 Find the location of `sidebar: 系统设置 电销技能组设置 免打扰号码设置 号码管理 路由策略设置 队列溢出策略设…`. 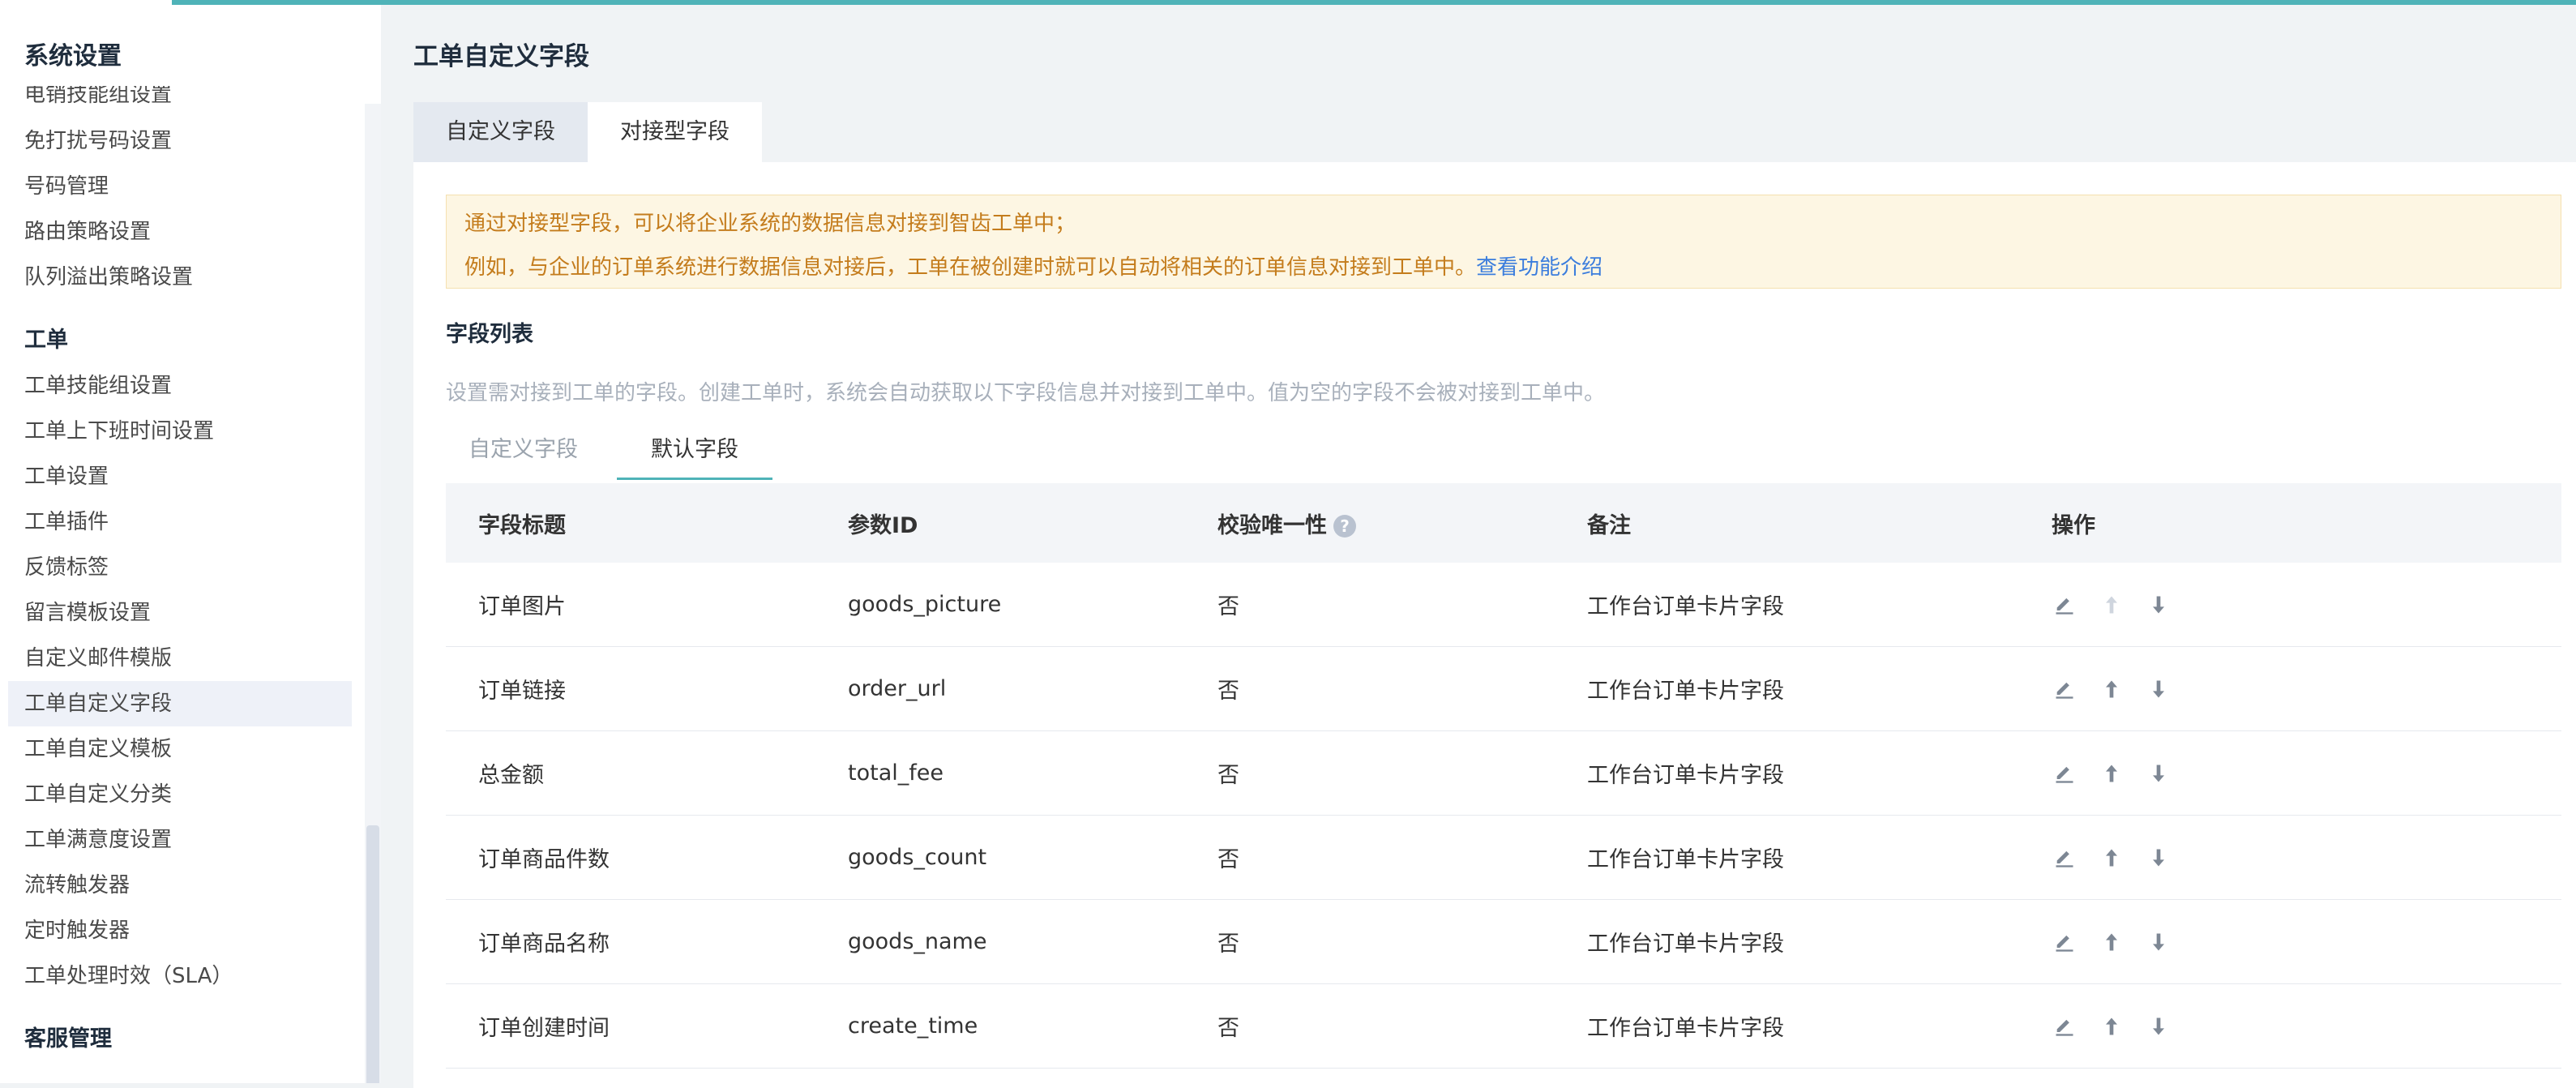

sidebar: 系统设置 电销技能组设置 免打扰号码设置 号码管理 路由策略设置 队列溢出策略设… is located at coordinates (190, 544).